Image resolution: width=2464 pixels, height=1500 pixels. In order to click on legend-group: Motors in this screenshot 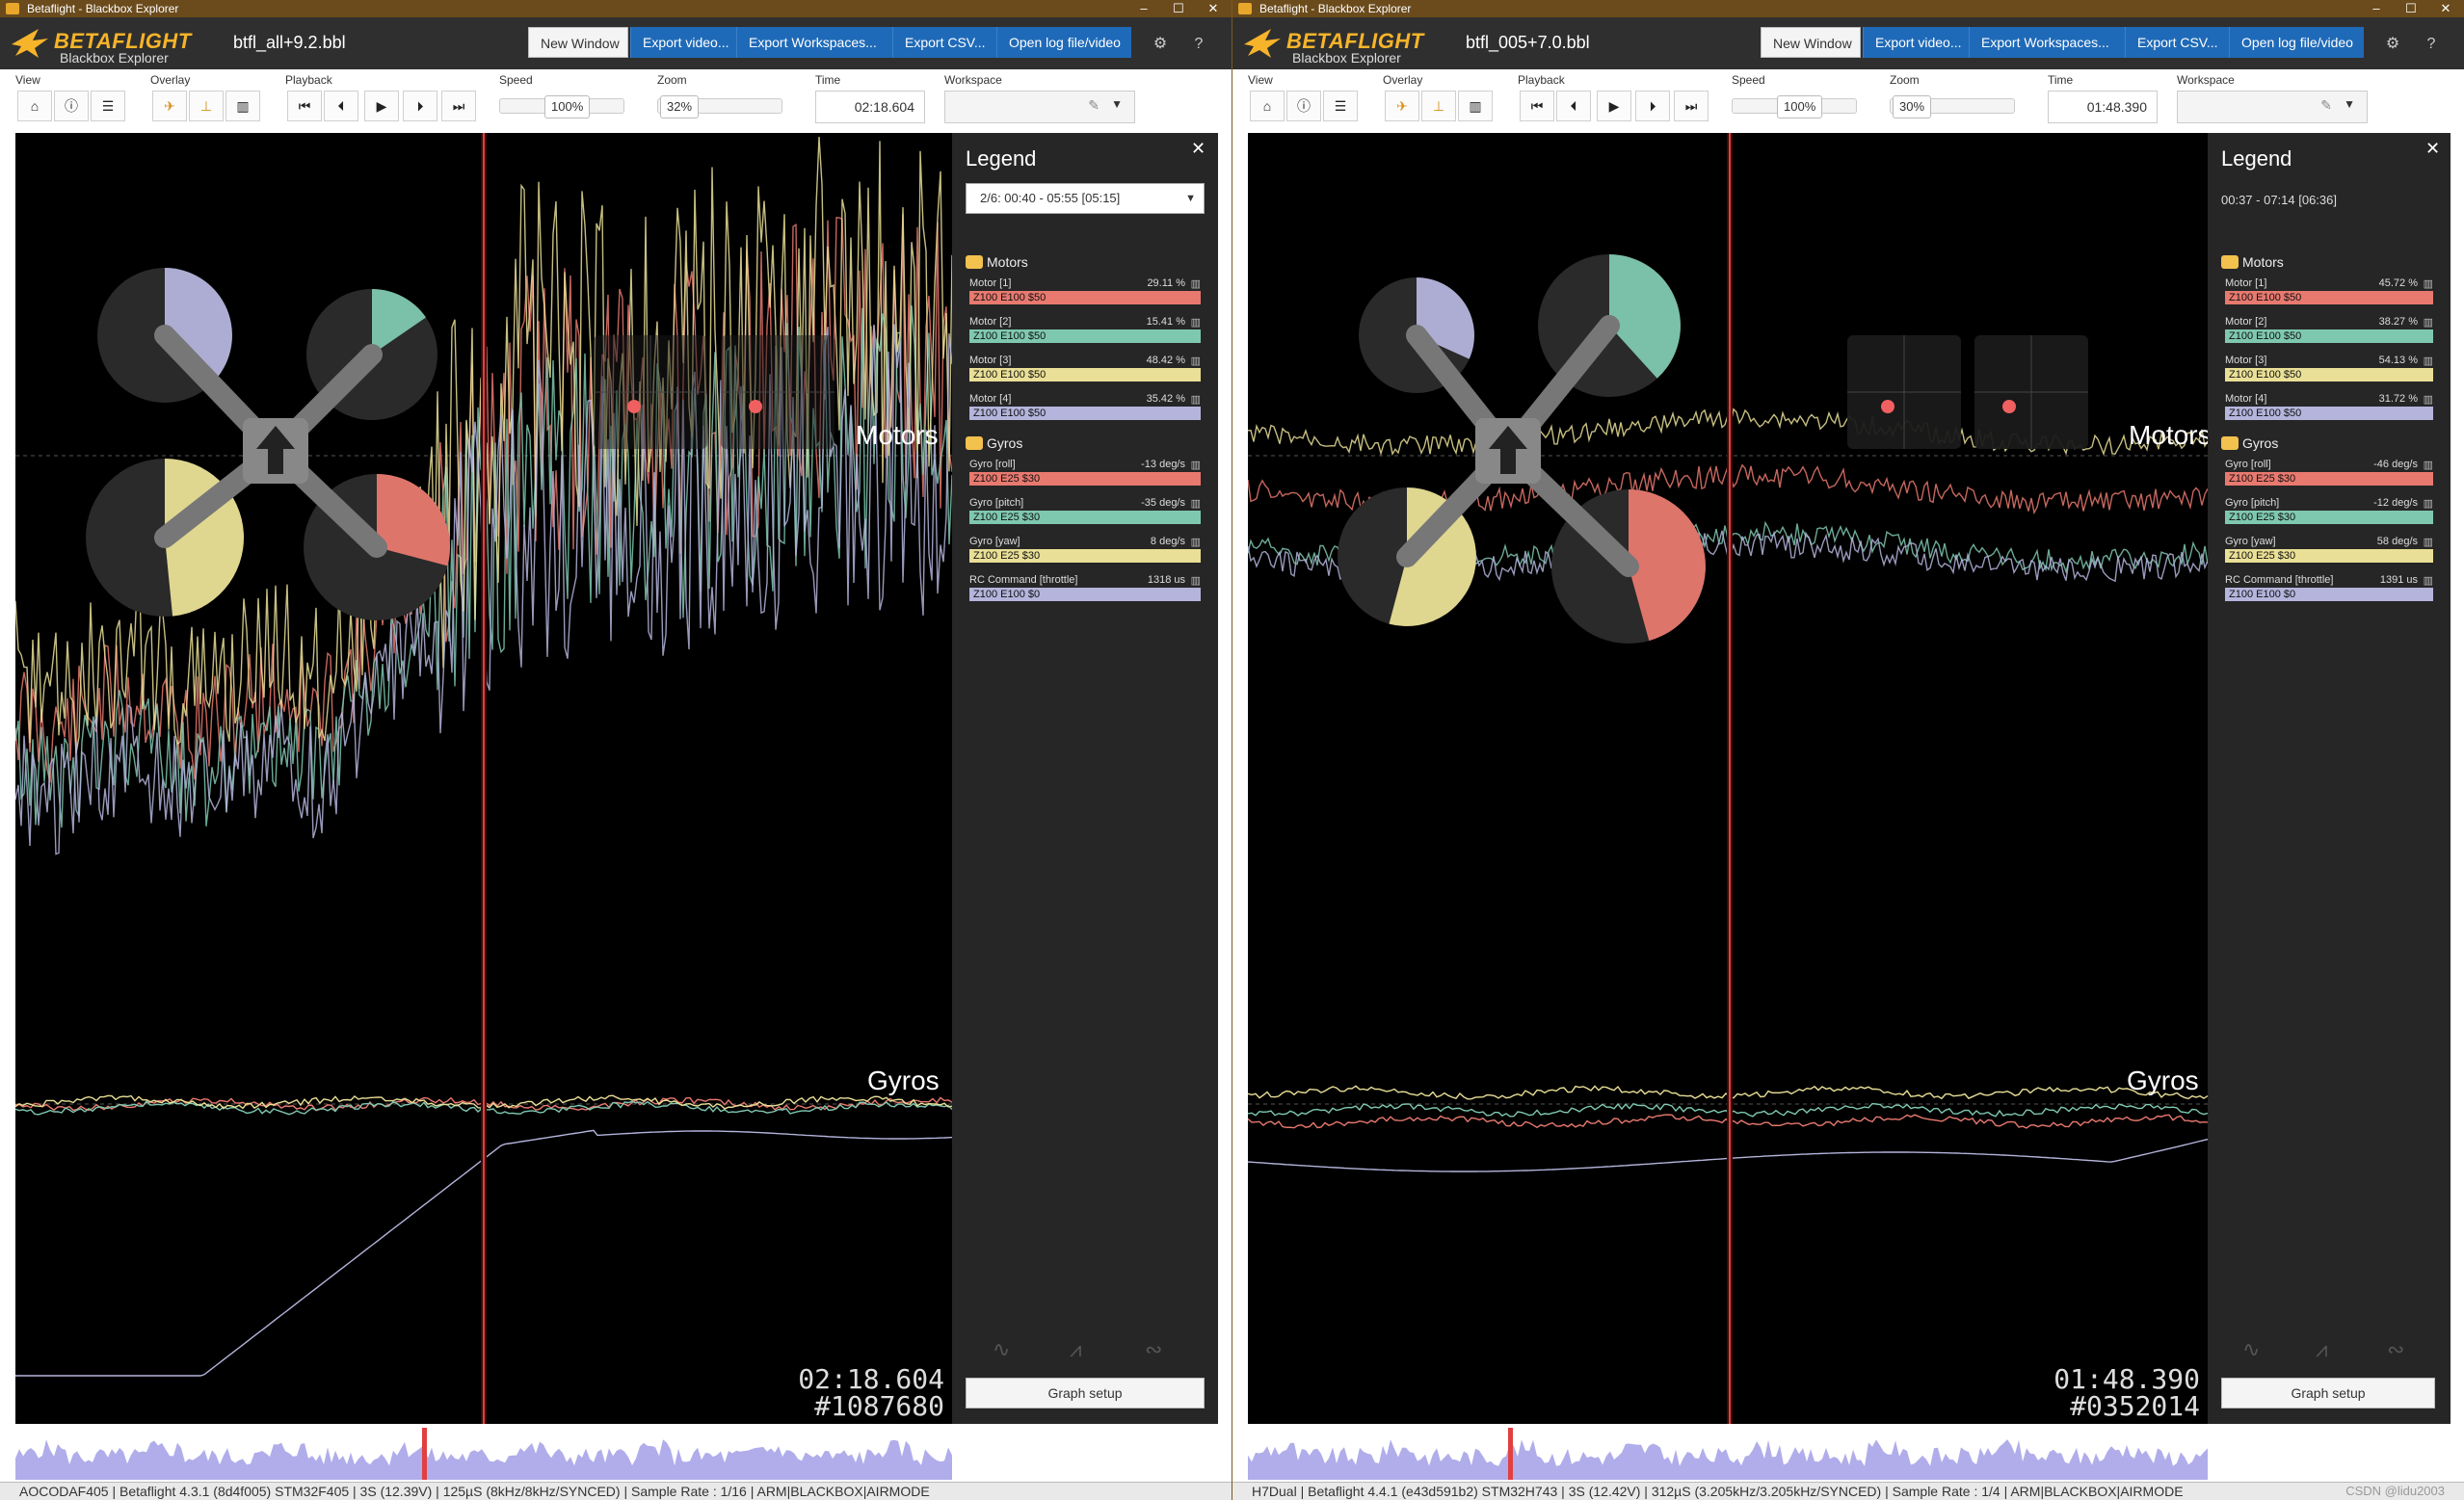, I will do `click(997, 262)`.